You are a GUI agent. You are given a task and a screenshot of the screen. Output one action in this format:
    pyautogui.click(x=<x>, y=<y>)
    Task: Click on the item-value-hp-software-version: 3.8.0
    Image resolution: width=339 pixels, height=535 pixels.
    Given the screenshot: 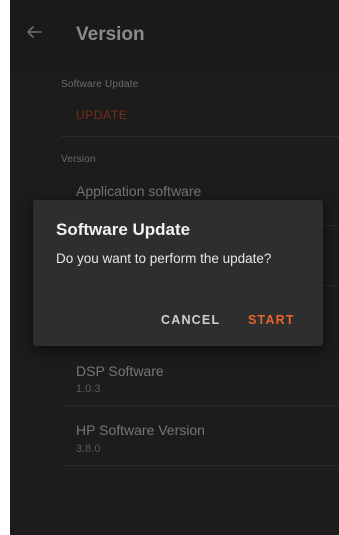 What is the action you would take?
    pyautogui.click(x=88, y=449)
    